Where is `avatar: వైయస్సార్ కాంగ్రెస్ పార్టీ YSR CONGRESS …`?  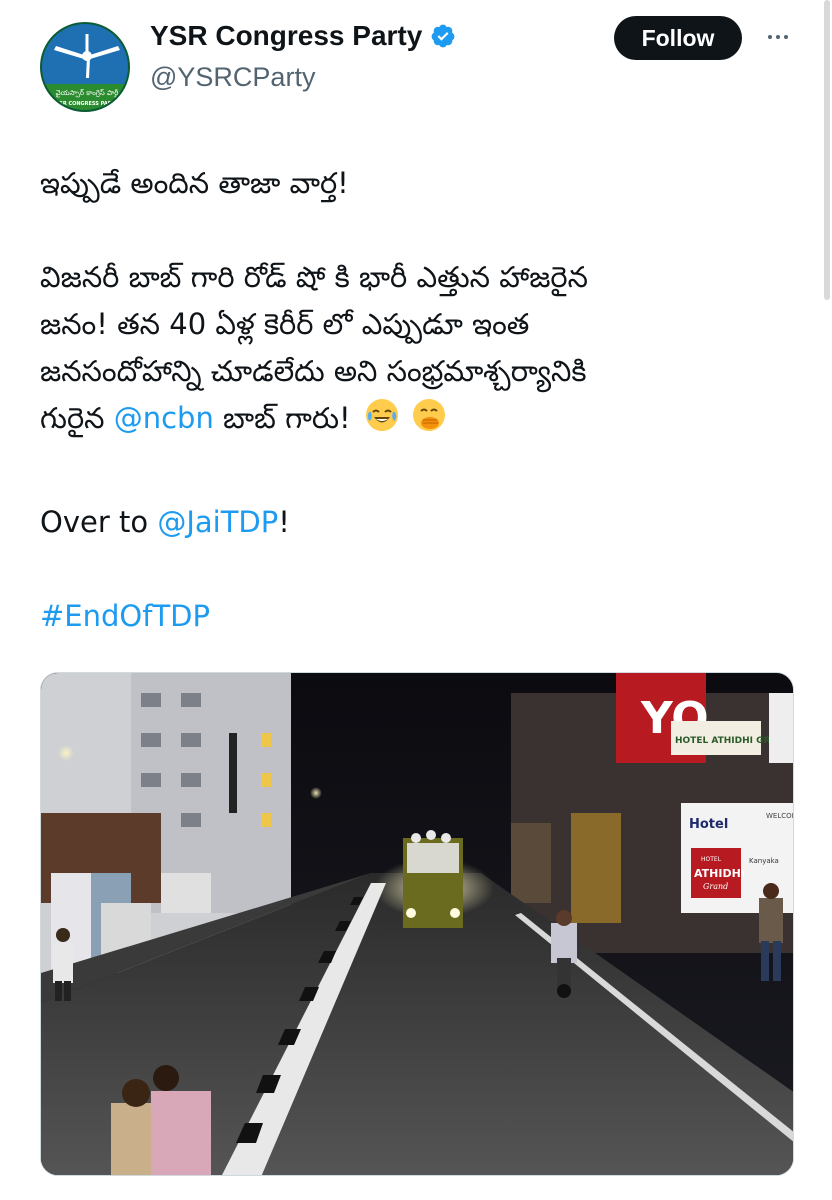
avatar: వైయస్సార్ కాంగ్రెస్ పార్టీ YSR CONGRESS … is located at coordinates (85, 67).